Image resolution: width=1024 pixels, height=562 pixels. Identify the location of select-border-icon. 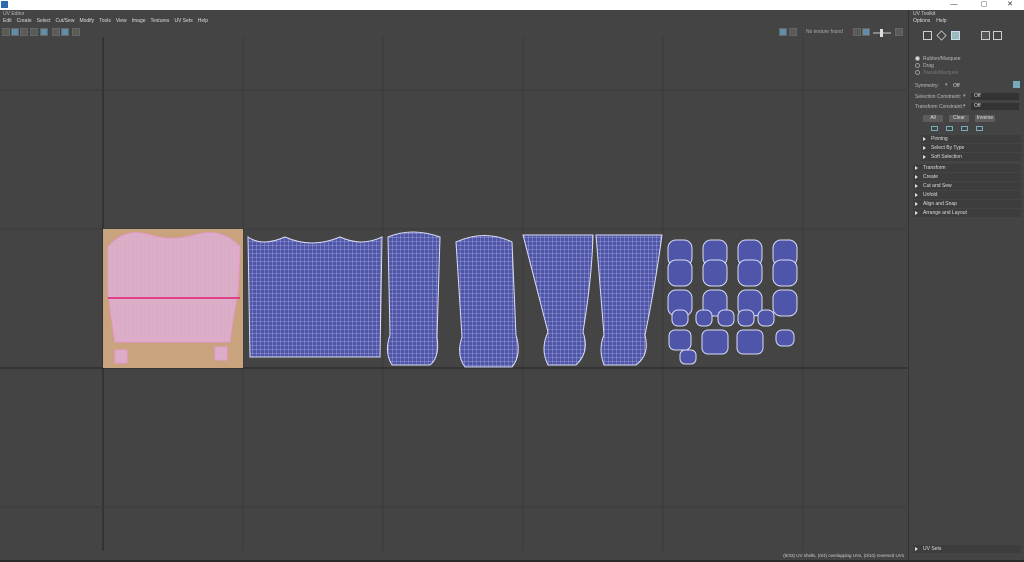
(934, 128).